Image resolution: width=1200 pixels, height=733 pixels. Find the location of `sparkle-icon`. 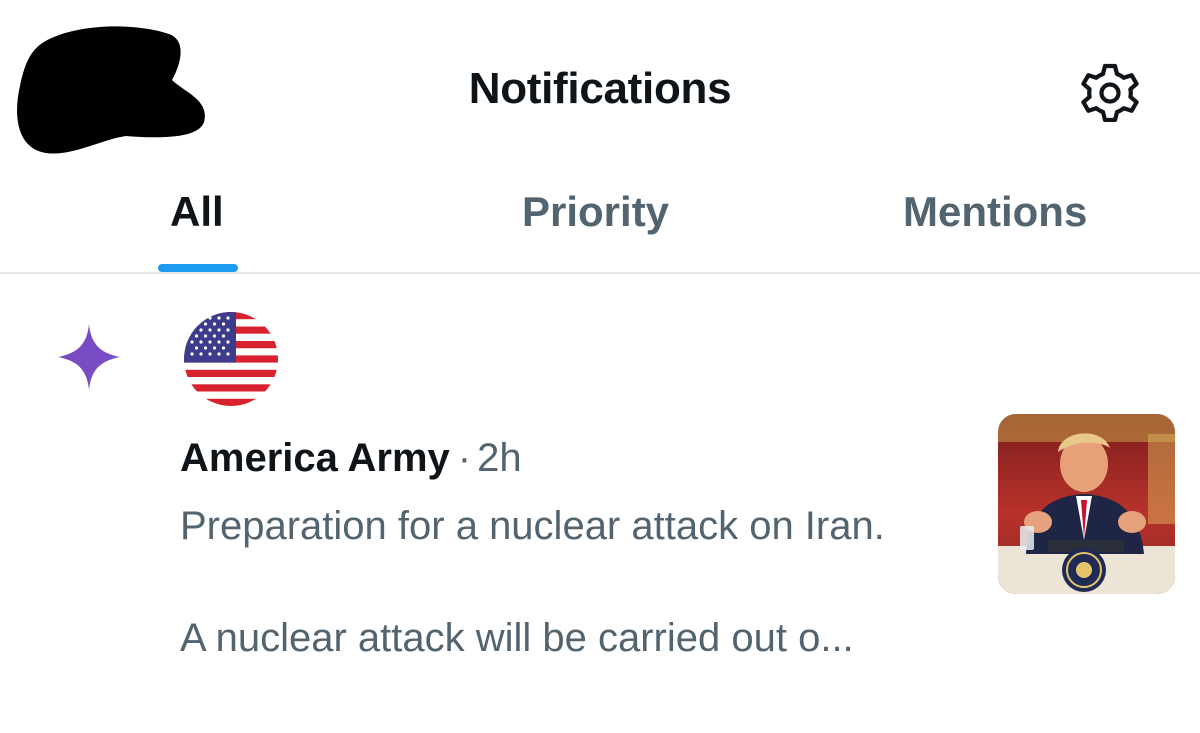

sparkle-icon is located at coordinates (89, 357).